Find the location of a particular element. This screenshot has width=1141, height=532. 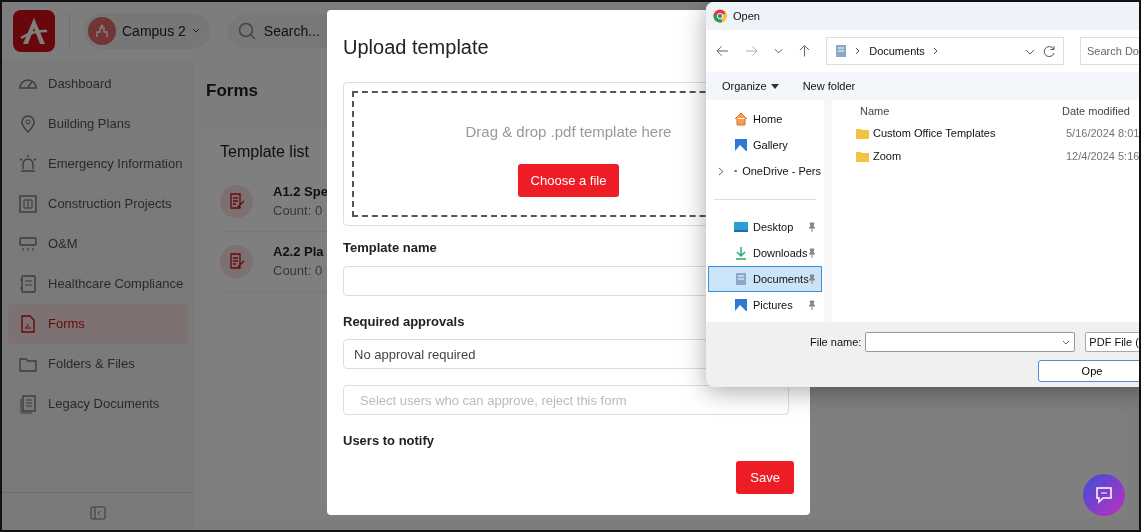

card-title: Template list is located at coordinates (264, 151).